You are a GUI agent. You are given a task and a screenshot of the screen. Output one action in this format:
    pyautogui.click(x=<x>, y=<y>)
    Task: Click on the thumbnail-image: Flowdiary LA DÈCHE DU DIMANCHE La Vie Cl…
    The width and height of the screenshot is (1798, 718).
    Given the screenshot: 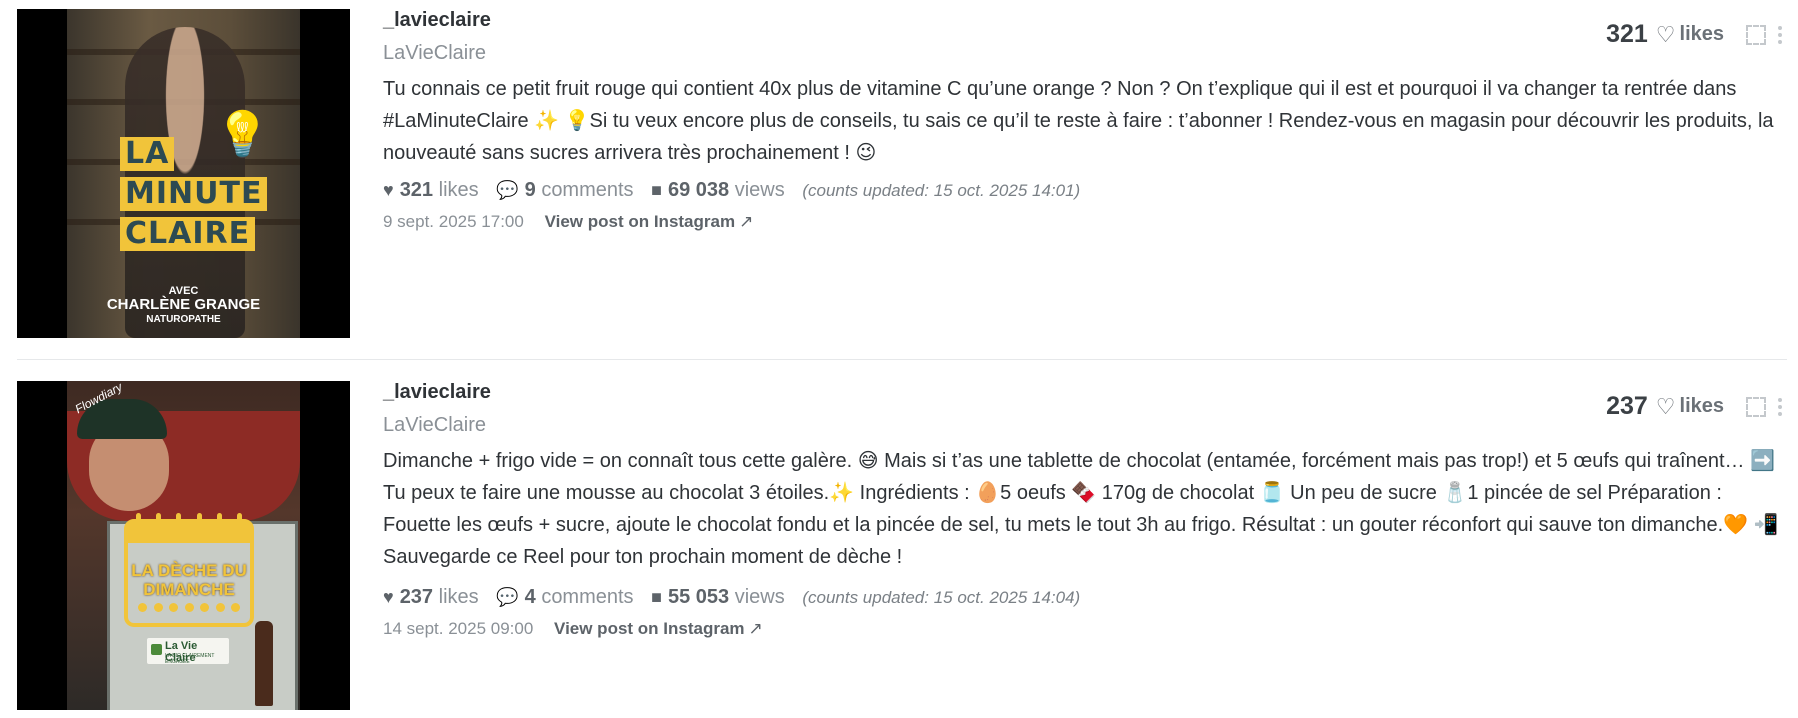 What is the action you would take?
    pyautogui.click(x=183, y=545)
    